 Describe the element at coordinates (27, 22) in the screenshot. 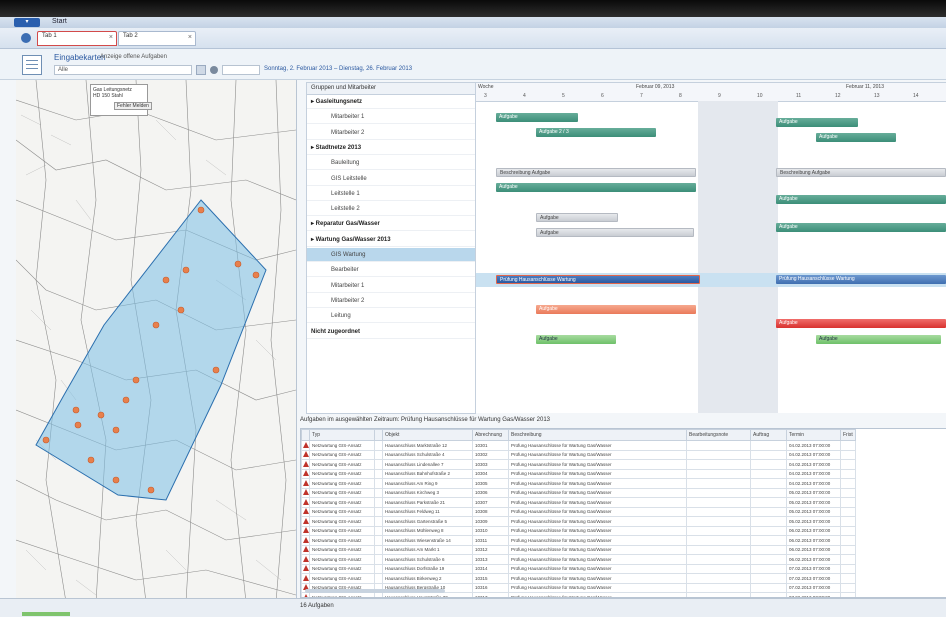

I see `app-menu-button: ▾` at that location.